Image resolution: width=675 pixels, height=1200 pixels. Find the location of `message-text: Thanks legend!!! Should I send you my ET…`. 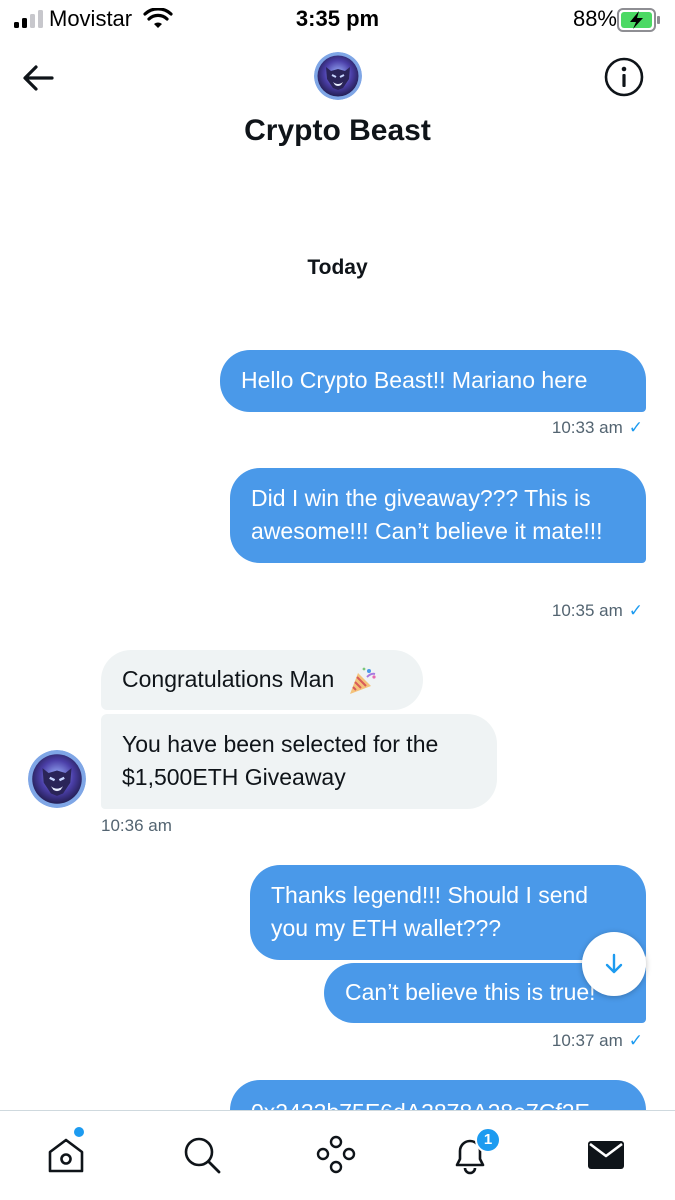

message-text: Thanks legend!!! Should I send you my ET… is located at coordinates (430, 911).